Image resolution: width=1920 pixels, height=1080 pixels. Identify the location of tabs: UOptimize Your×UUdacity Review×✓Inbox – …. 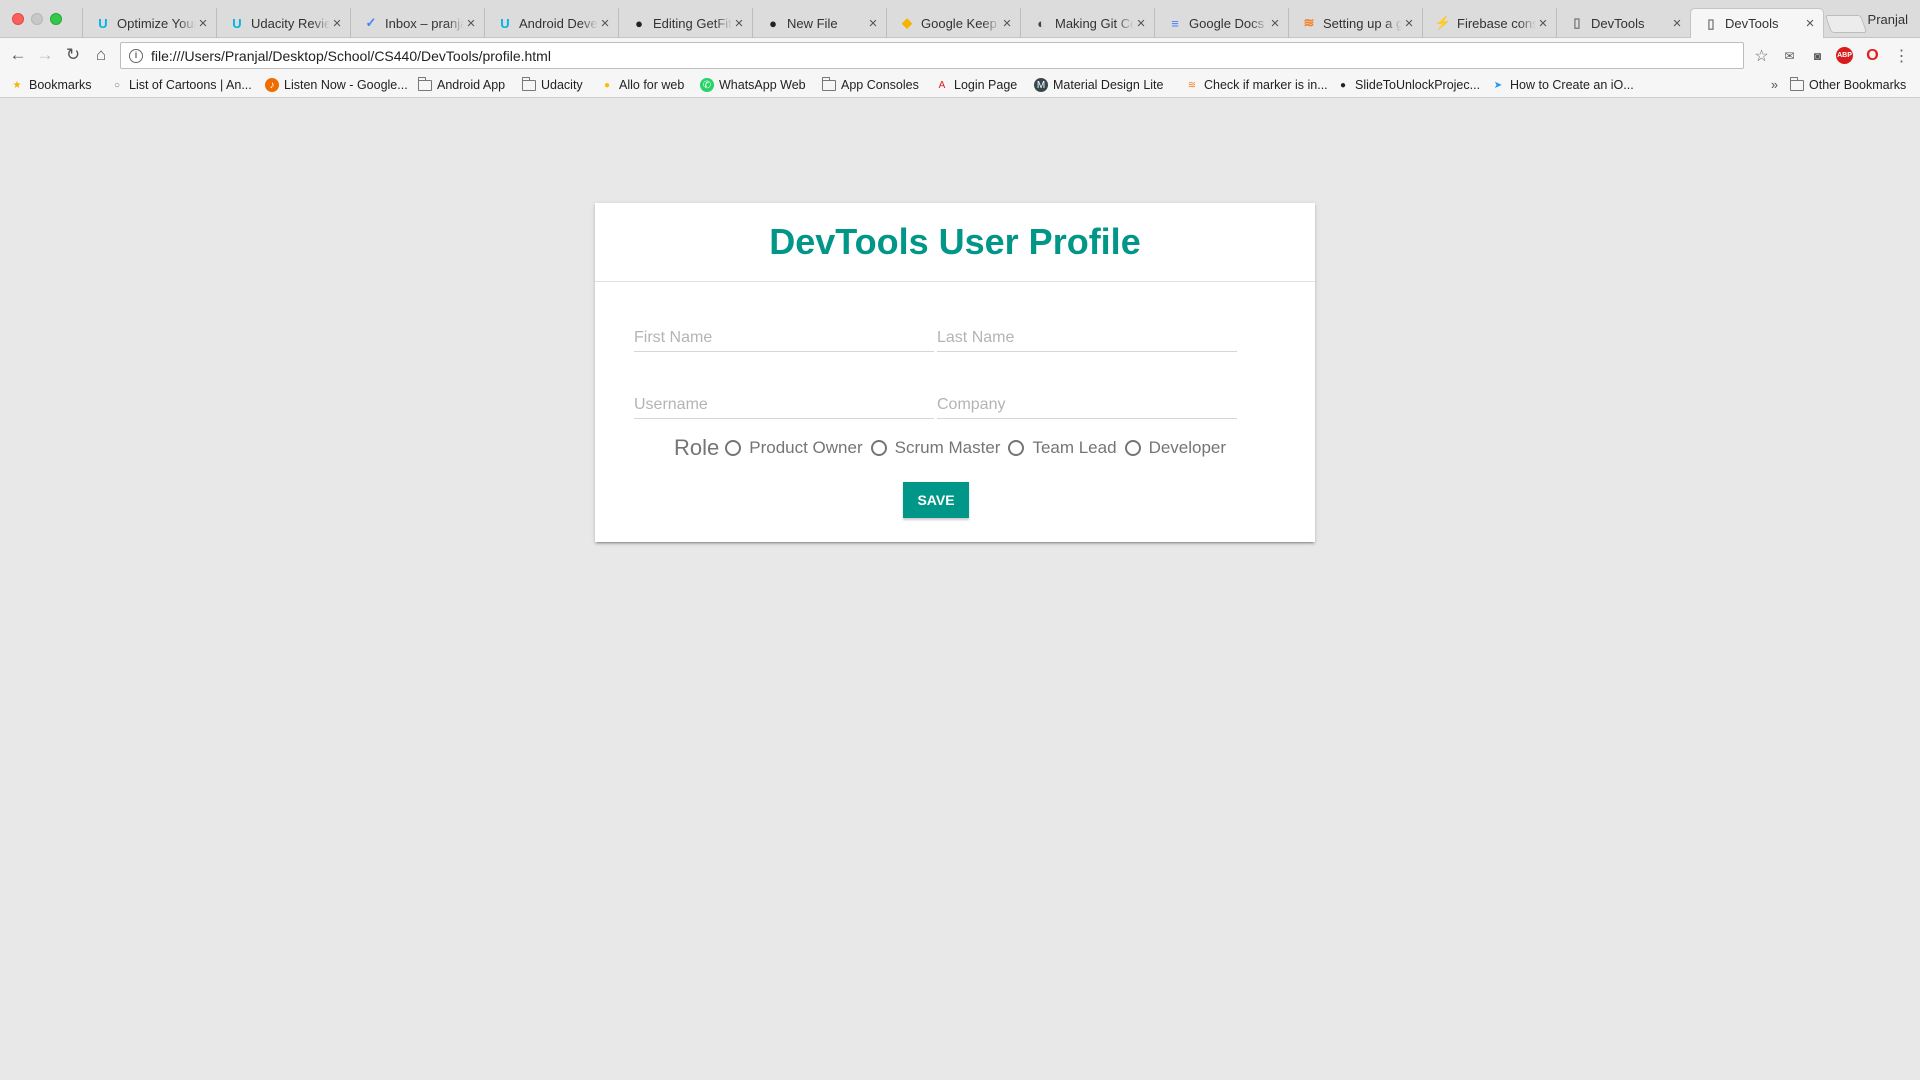
(953, 23).